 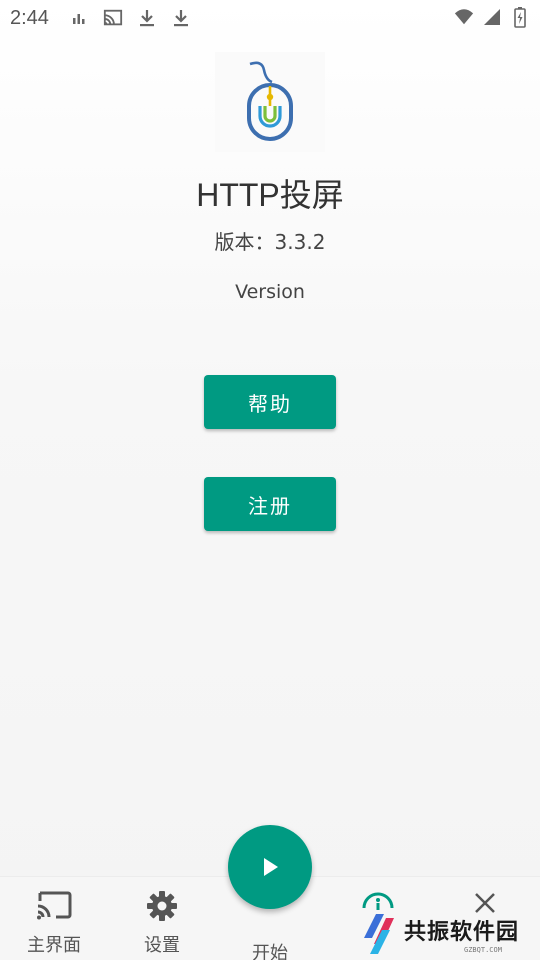 What do you see at coordinates (520, 17) in the screenshot?
I see `battery-charging-icon` at bounding box center [520, 17].